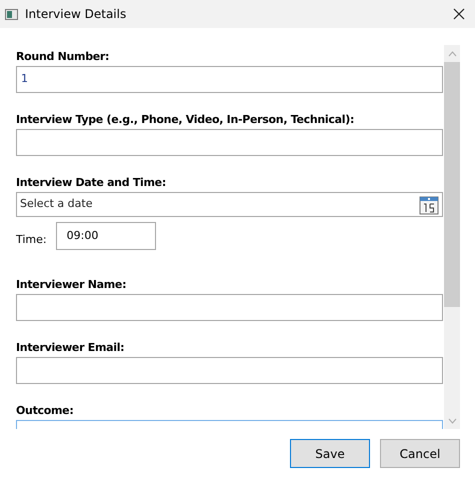 The width and height of the screenshot is (475, 485). What do you see at coordinates (229, 79) in the screenshot?
I see `input-field: 1` at bounding box center [229, 79].